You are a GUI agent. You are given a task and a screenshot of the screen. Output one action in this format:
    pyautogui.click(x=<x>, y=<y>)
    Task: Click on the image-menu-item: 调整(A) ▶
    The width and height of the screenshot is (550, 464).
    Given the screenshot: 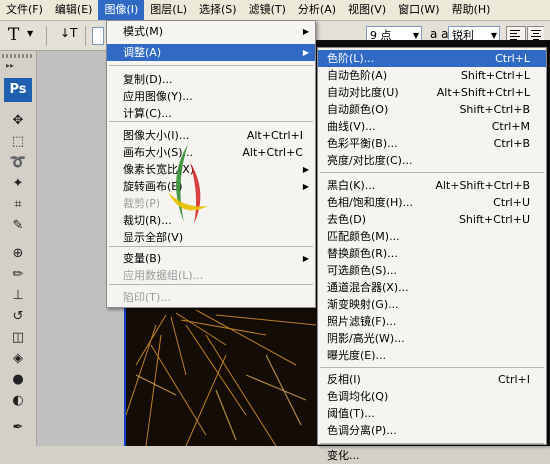 What is the action you would take?
    pyautogui.click(x=211, y=52)
    